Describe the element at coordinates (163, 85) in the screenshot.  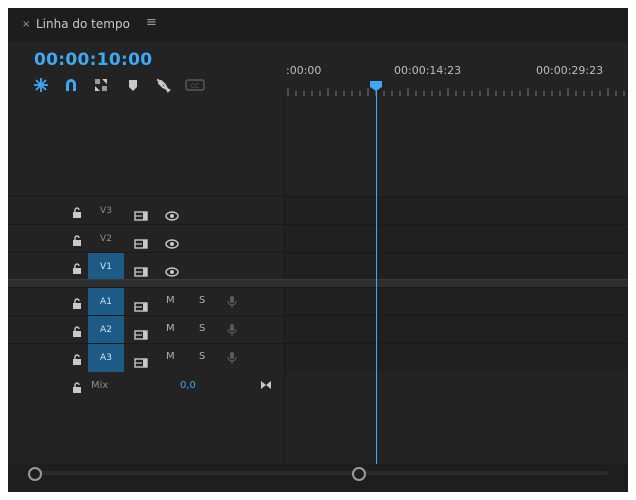
I see `wrench-icon` at that location.